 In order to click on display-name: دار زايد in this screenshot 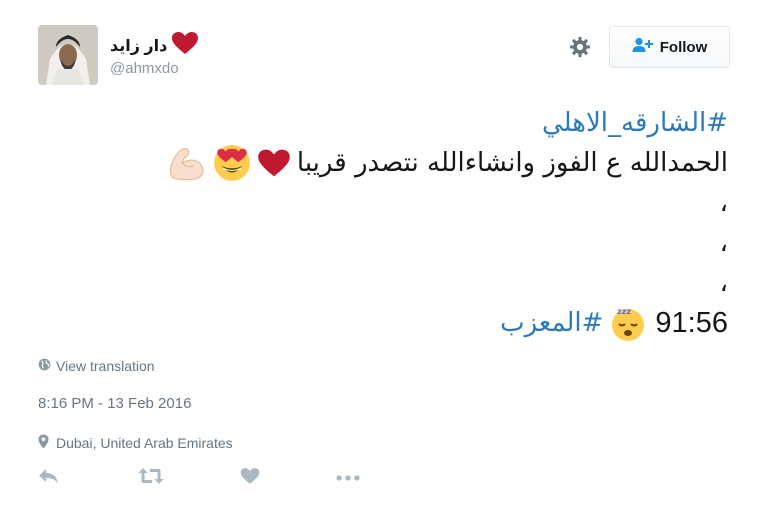, I will do `click(154, 45)`.